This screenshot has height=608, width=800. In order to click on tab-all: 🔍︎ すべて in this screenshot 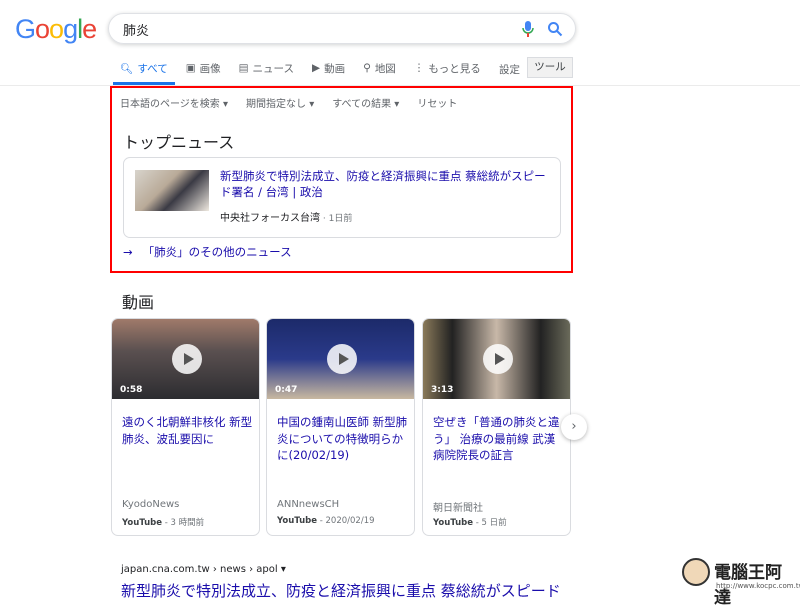, I will do `click(144, 68)`.